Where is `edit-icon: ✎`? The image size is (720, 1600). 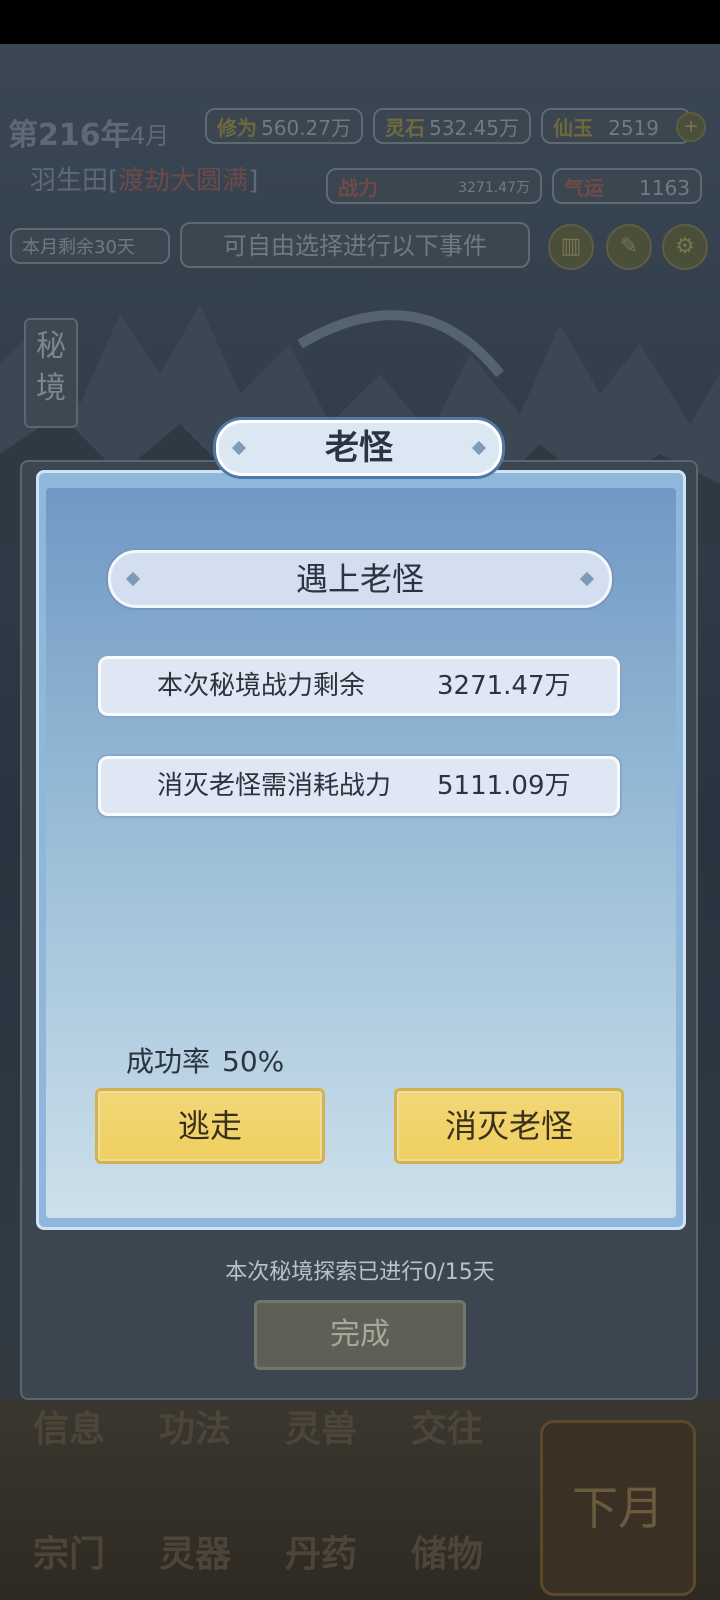 edit-icon: ✎ is located at coordinates (629, 247).